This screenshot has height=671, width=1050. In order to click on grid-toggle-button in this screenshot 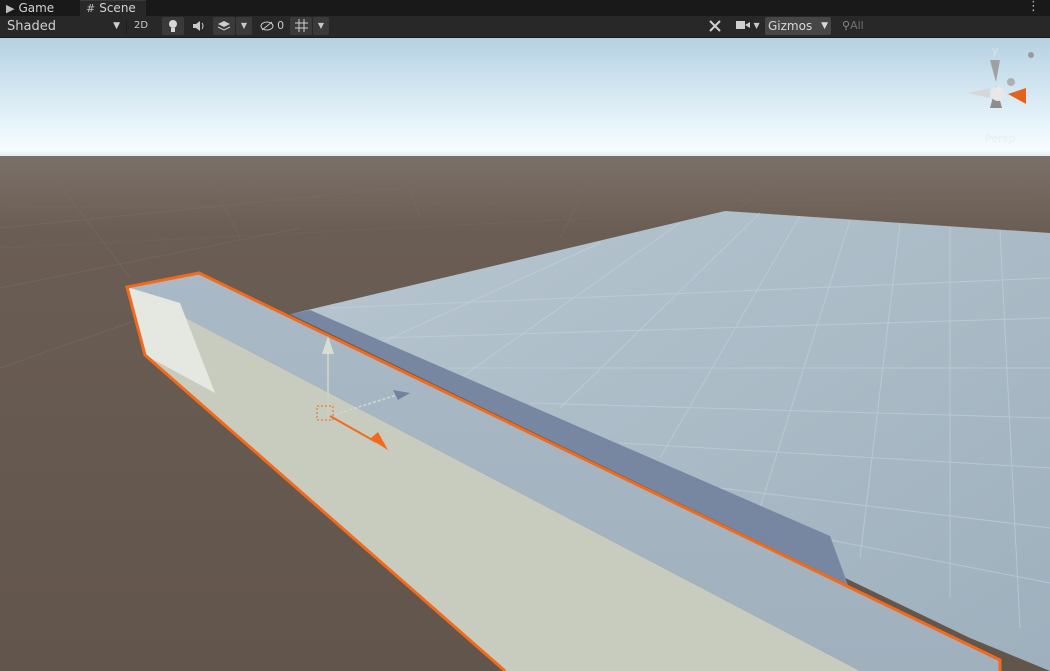, I will do `click(301, 26)`.